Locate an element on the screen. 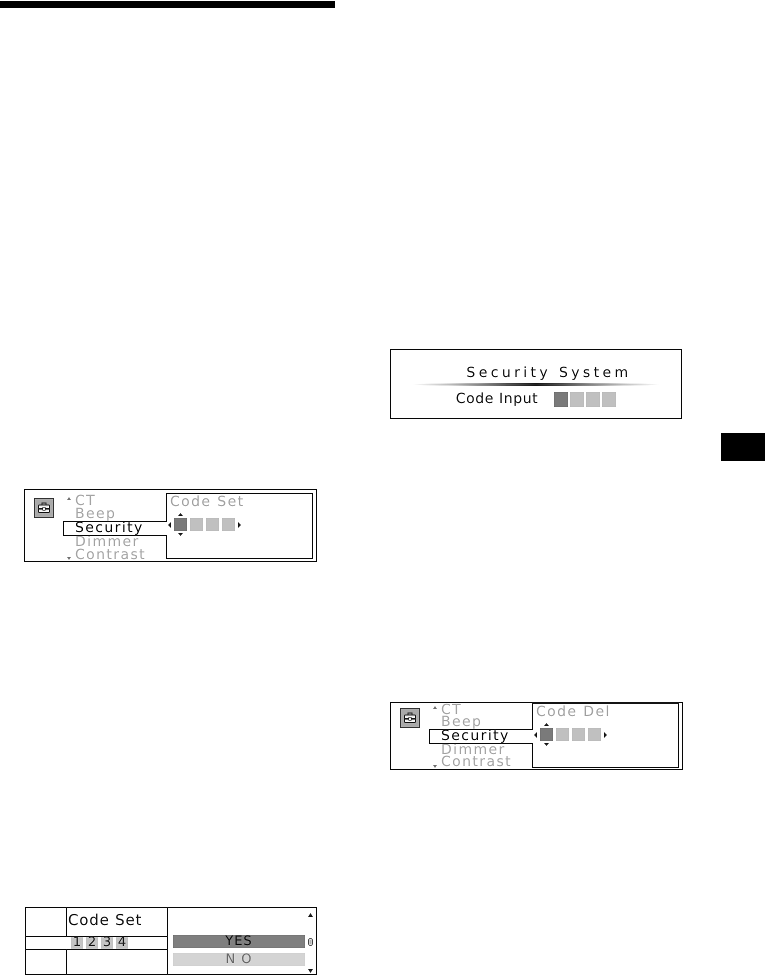 Image resolution: width=765 pixels, height=978 pixels. oval-icon is located at coordinates (310, 942).